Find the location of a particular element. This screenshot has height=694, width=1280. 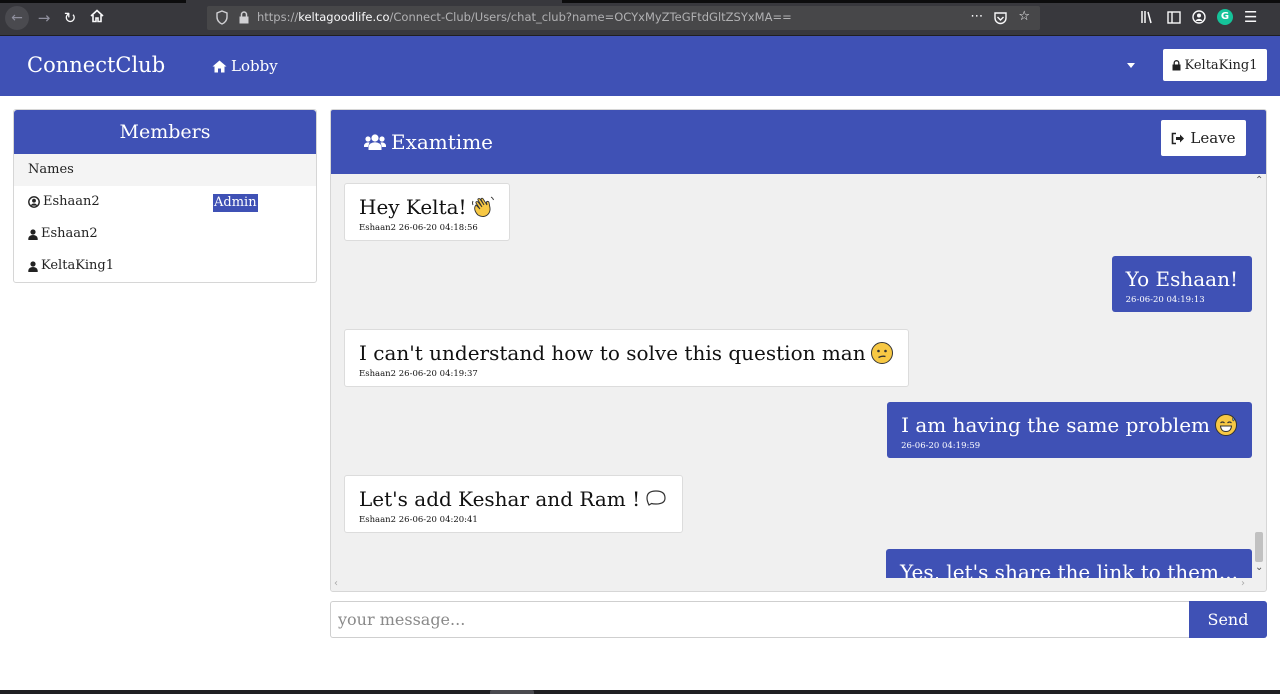

scroll-right-icon: › is located at coordinates (1243, 583).